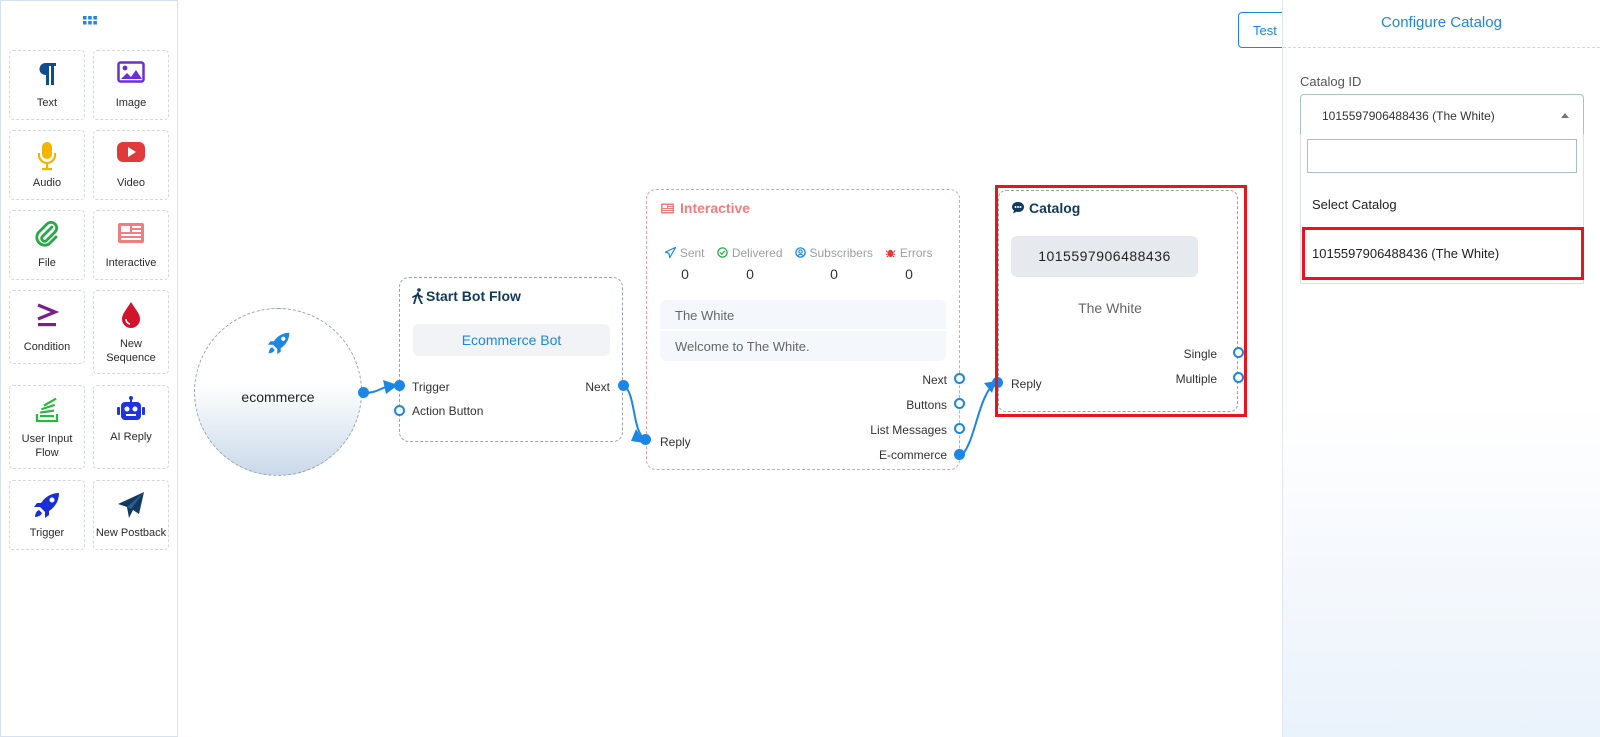  Describe the element at coordinates (1331, 81) in the screenshot. I see `catalog-id-label: Catalog ID` at that location.